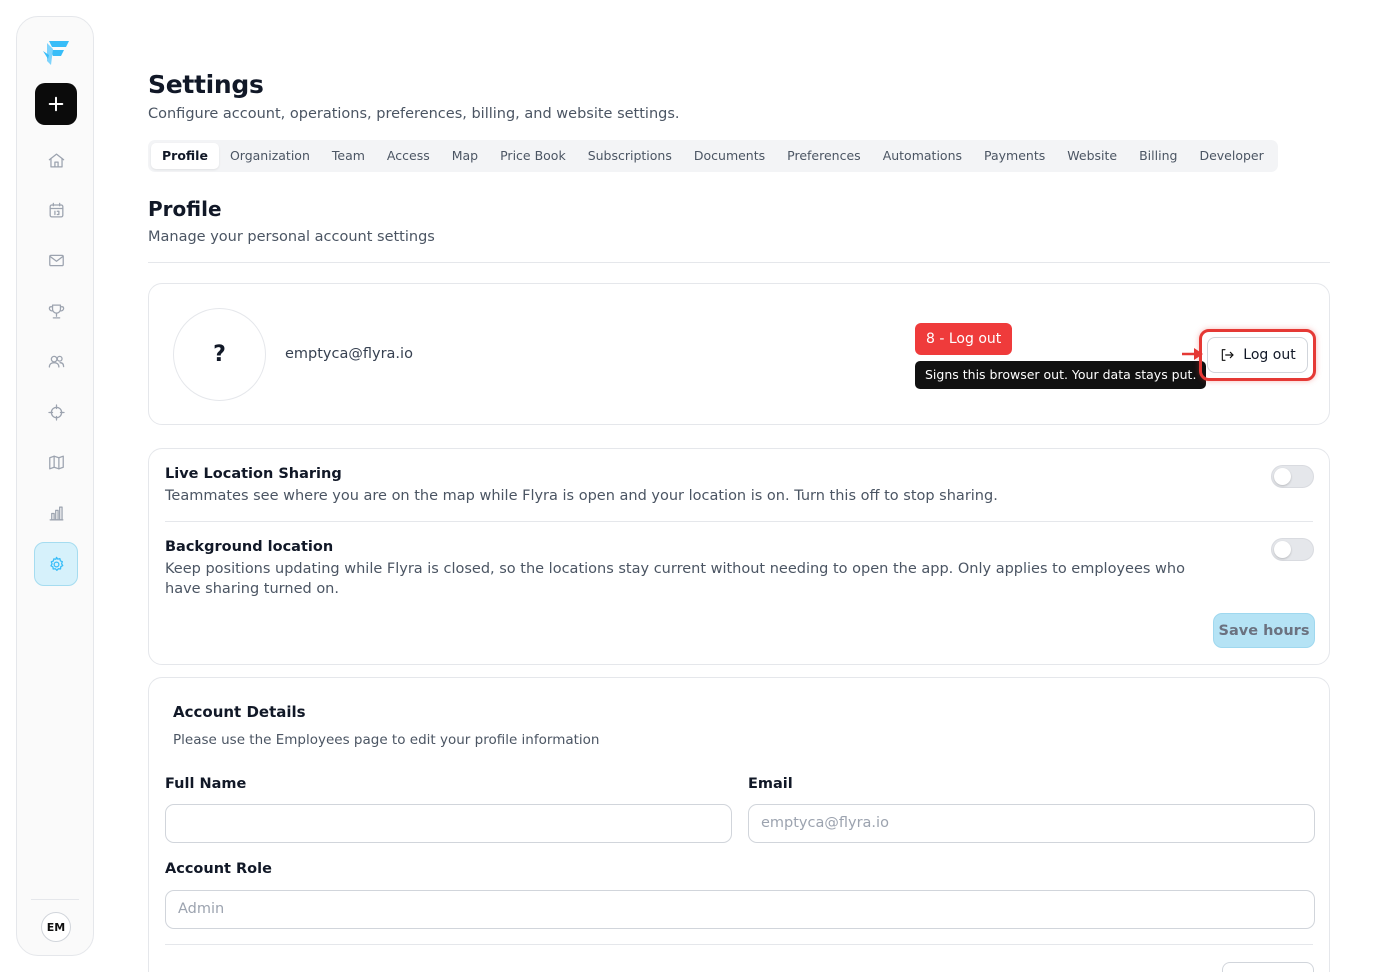 The height and width of the screenshot is (972, 1400). Describe the element at coordinates (185, 156) in the screenshot. I see `tab-profile: Profile` at that location.